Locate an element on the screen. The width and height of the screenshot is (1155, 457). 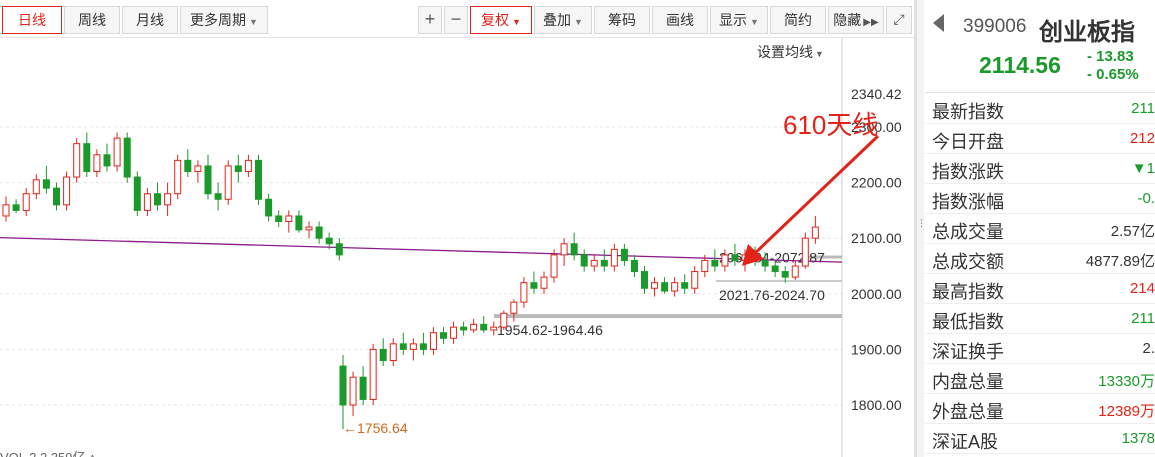
quote-header: 399006 创业板指 2114.56 - 13.83 - 0.65% is located at coordinates (1040, 46).